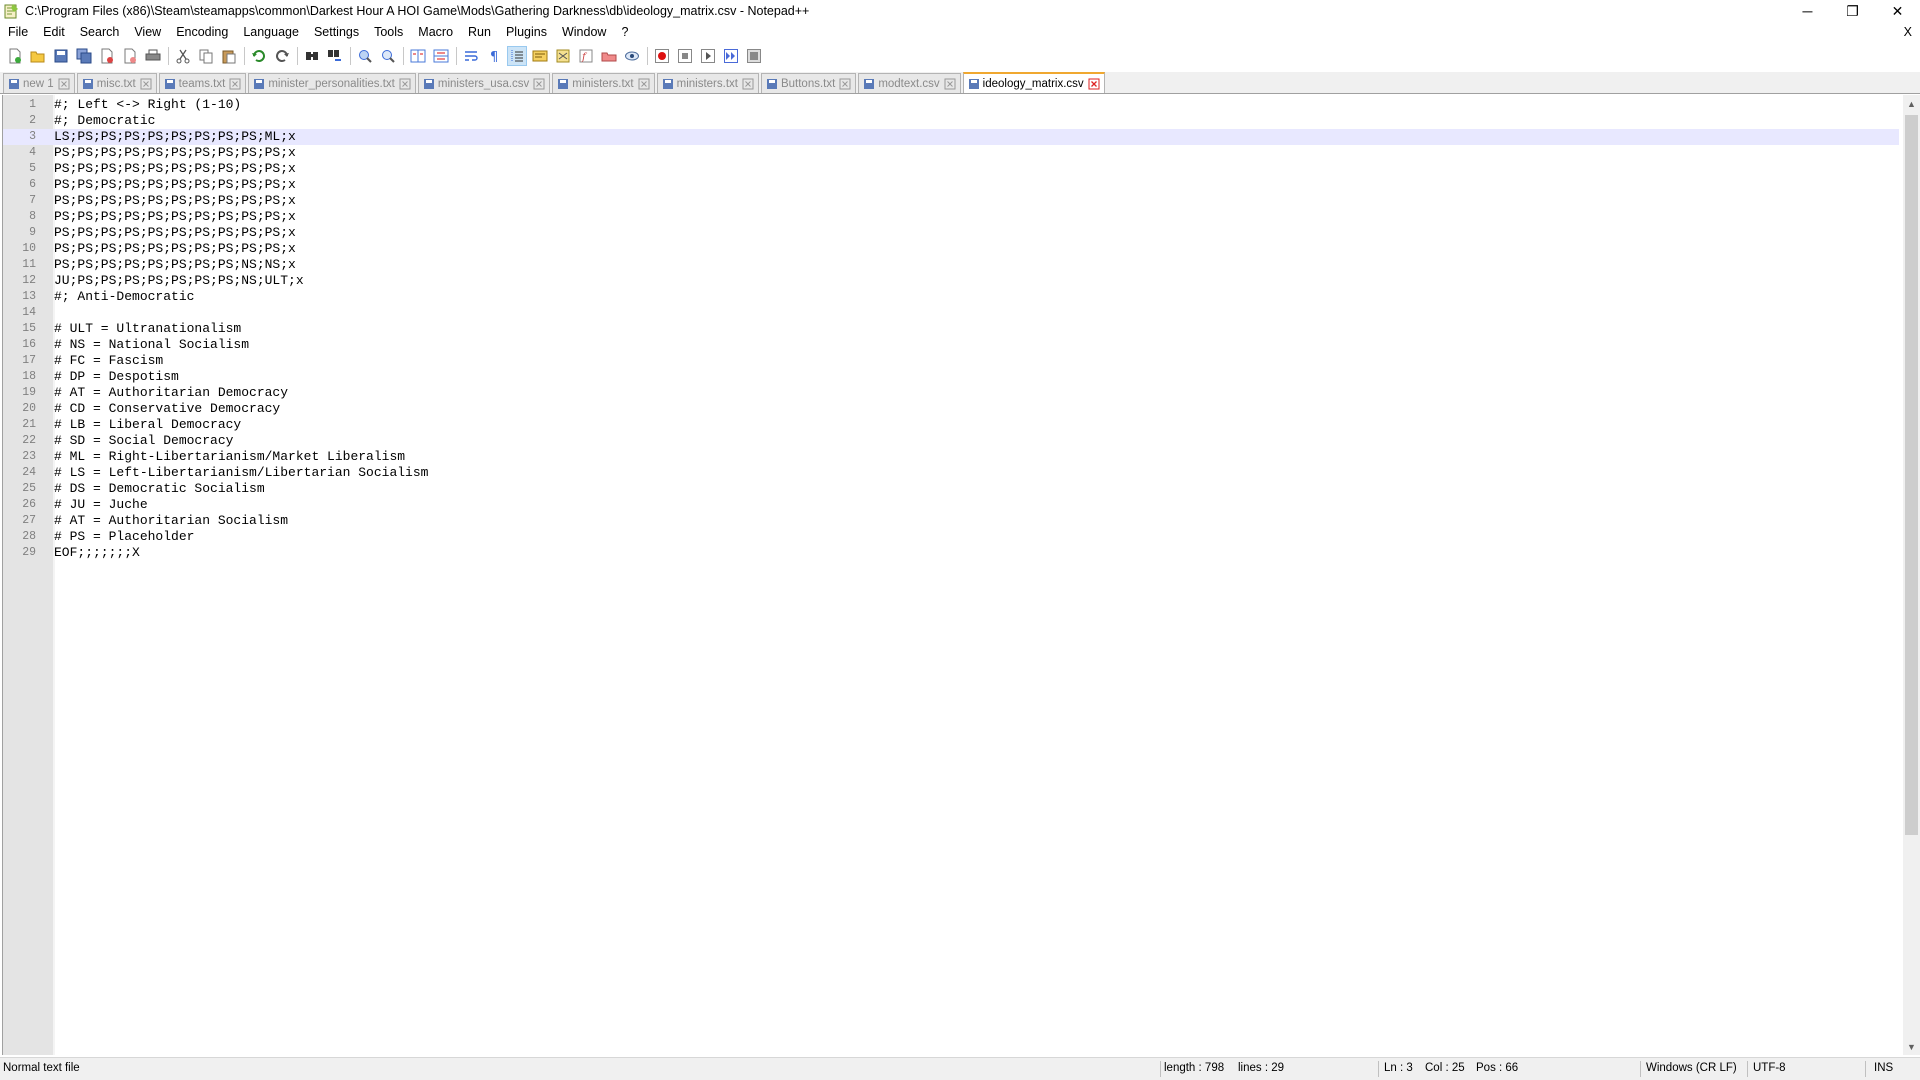 This screenshot has height=1080, width=1920. I want to click on close-icon, so click(107, 56).